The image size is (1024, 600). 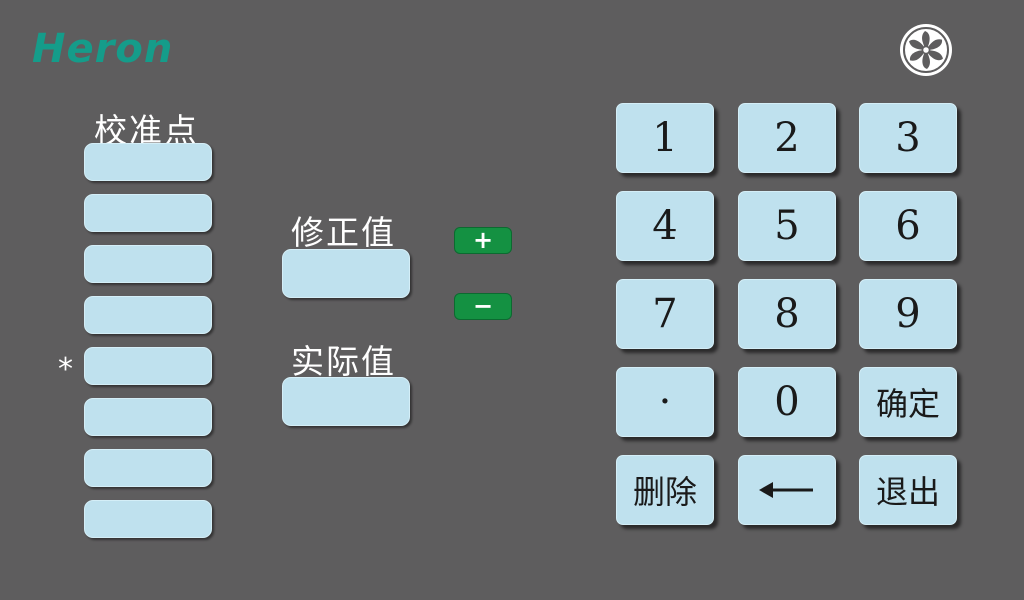 I want to click on key-5: 5, so click(x=787, y=226).